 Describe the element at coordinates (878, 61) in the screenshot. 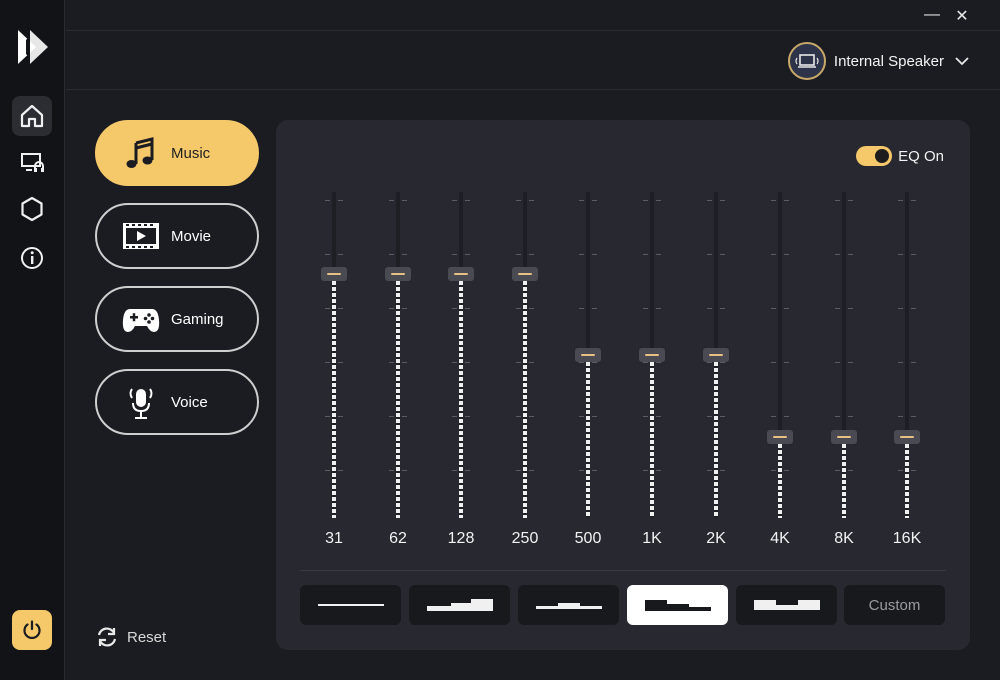

I see `device-selector: Internal Speaker` at that location.